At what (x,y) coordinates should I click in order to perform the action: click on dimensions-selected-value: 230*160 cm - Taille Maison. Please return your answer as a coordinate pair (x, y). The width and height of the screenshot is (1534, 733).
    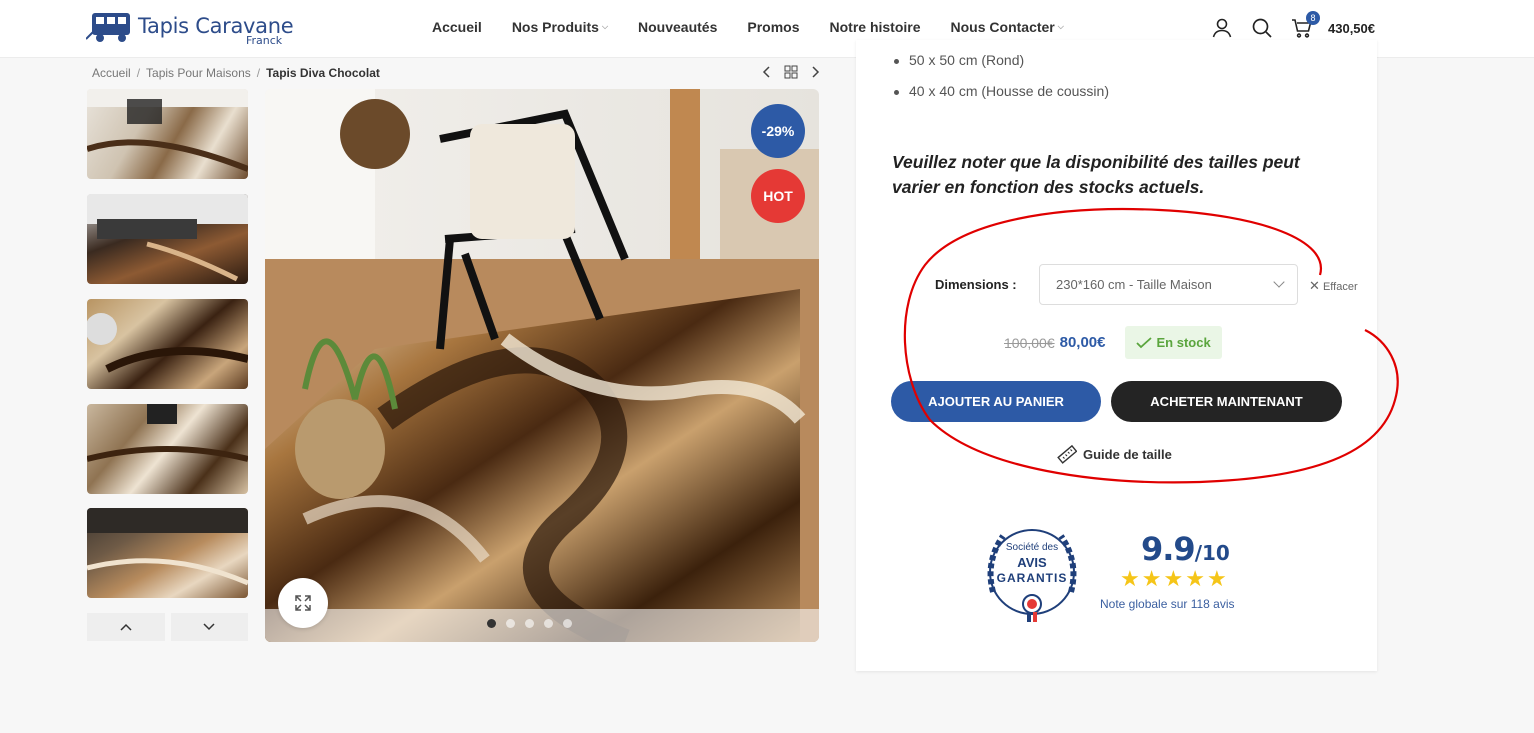
    Looking at the image, I should click on (1134, 284).